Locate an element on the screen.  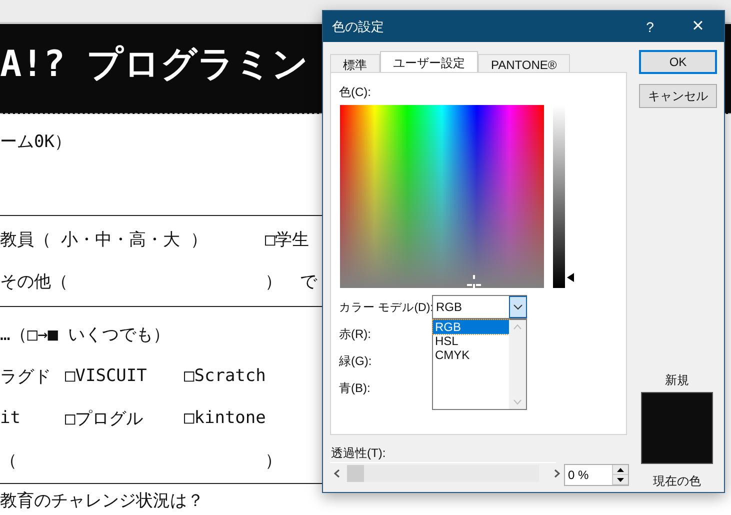
transparency-input: 0 % is located at coordinates (588, 475).